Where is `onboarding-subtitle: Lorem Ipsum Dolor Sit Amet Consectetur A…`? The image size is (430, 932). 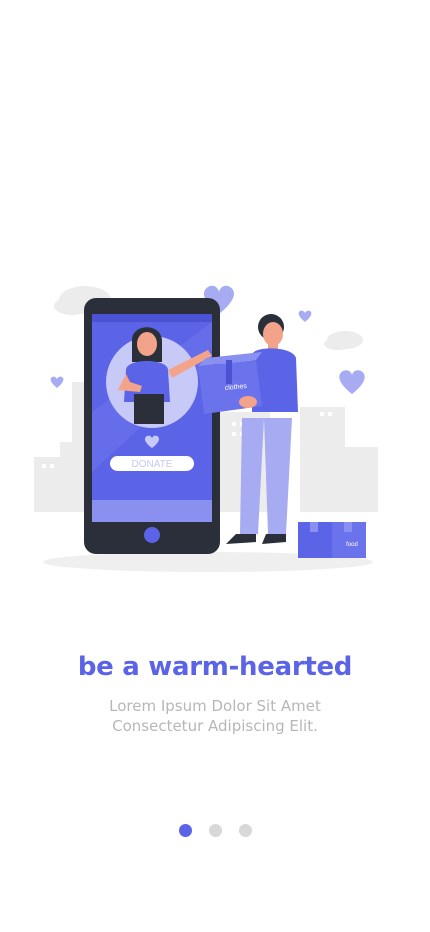
onboarding-subtitle: Lorem Ipsum Dolor Sit Amet Consectetur A… is located at coordinates (215, 716).